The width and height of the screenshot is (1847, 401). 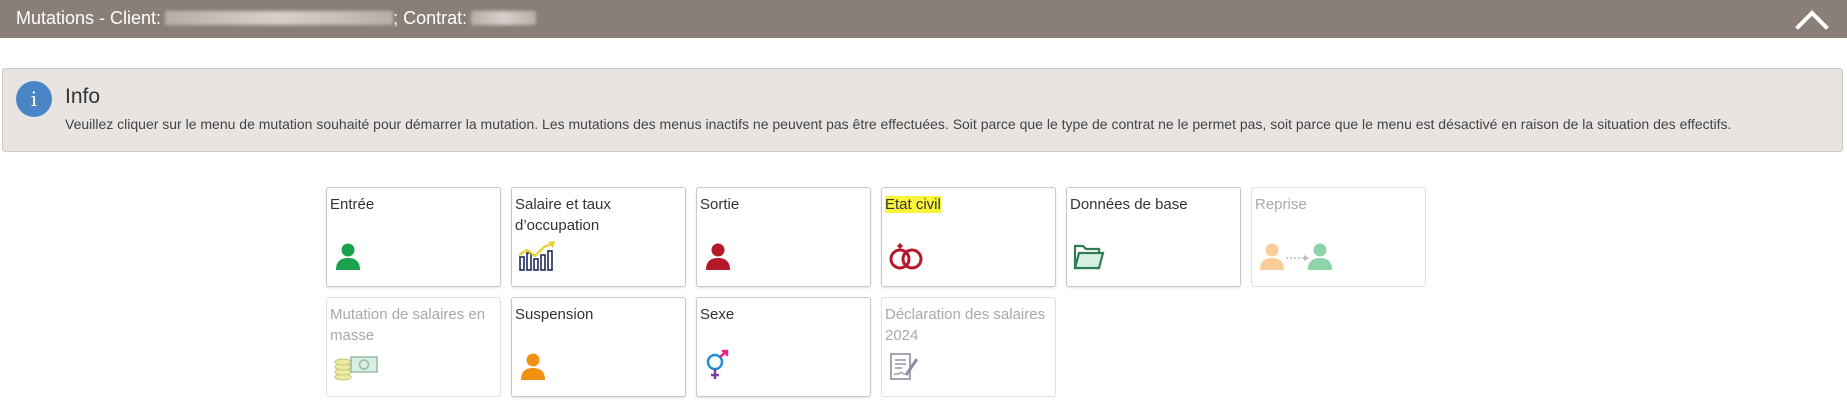 I want to click on tile-label: Sexe, so click(x=717, y=314).